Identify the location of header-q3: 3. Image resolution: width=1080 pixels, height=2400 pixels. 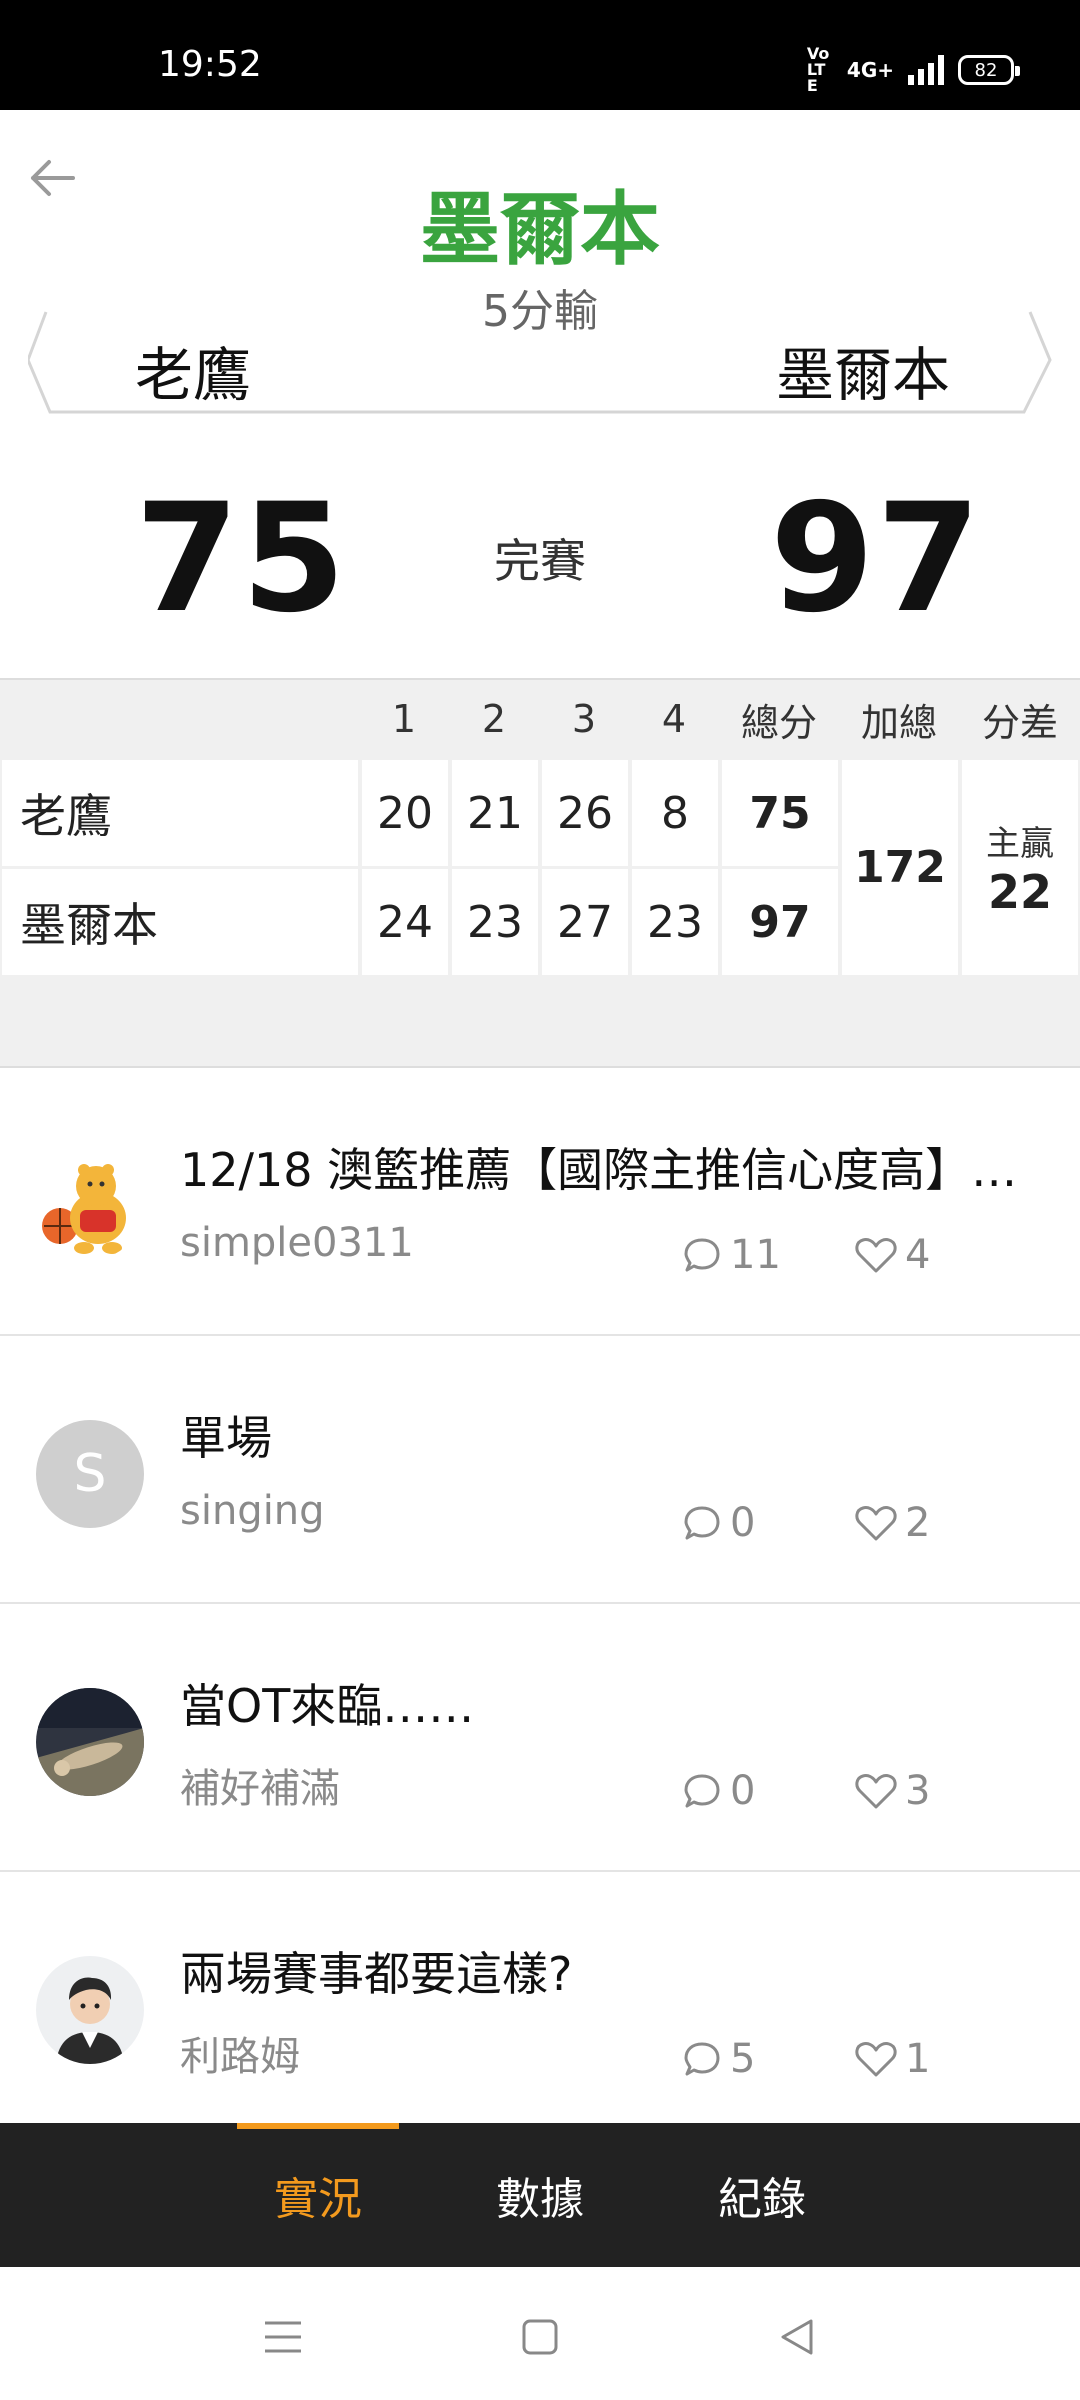
(584, 719).